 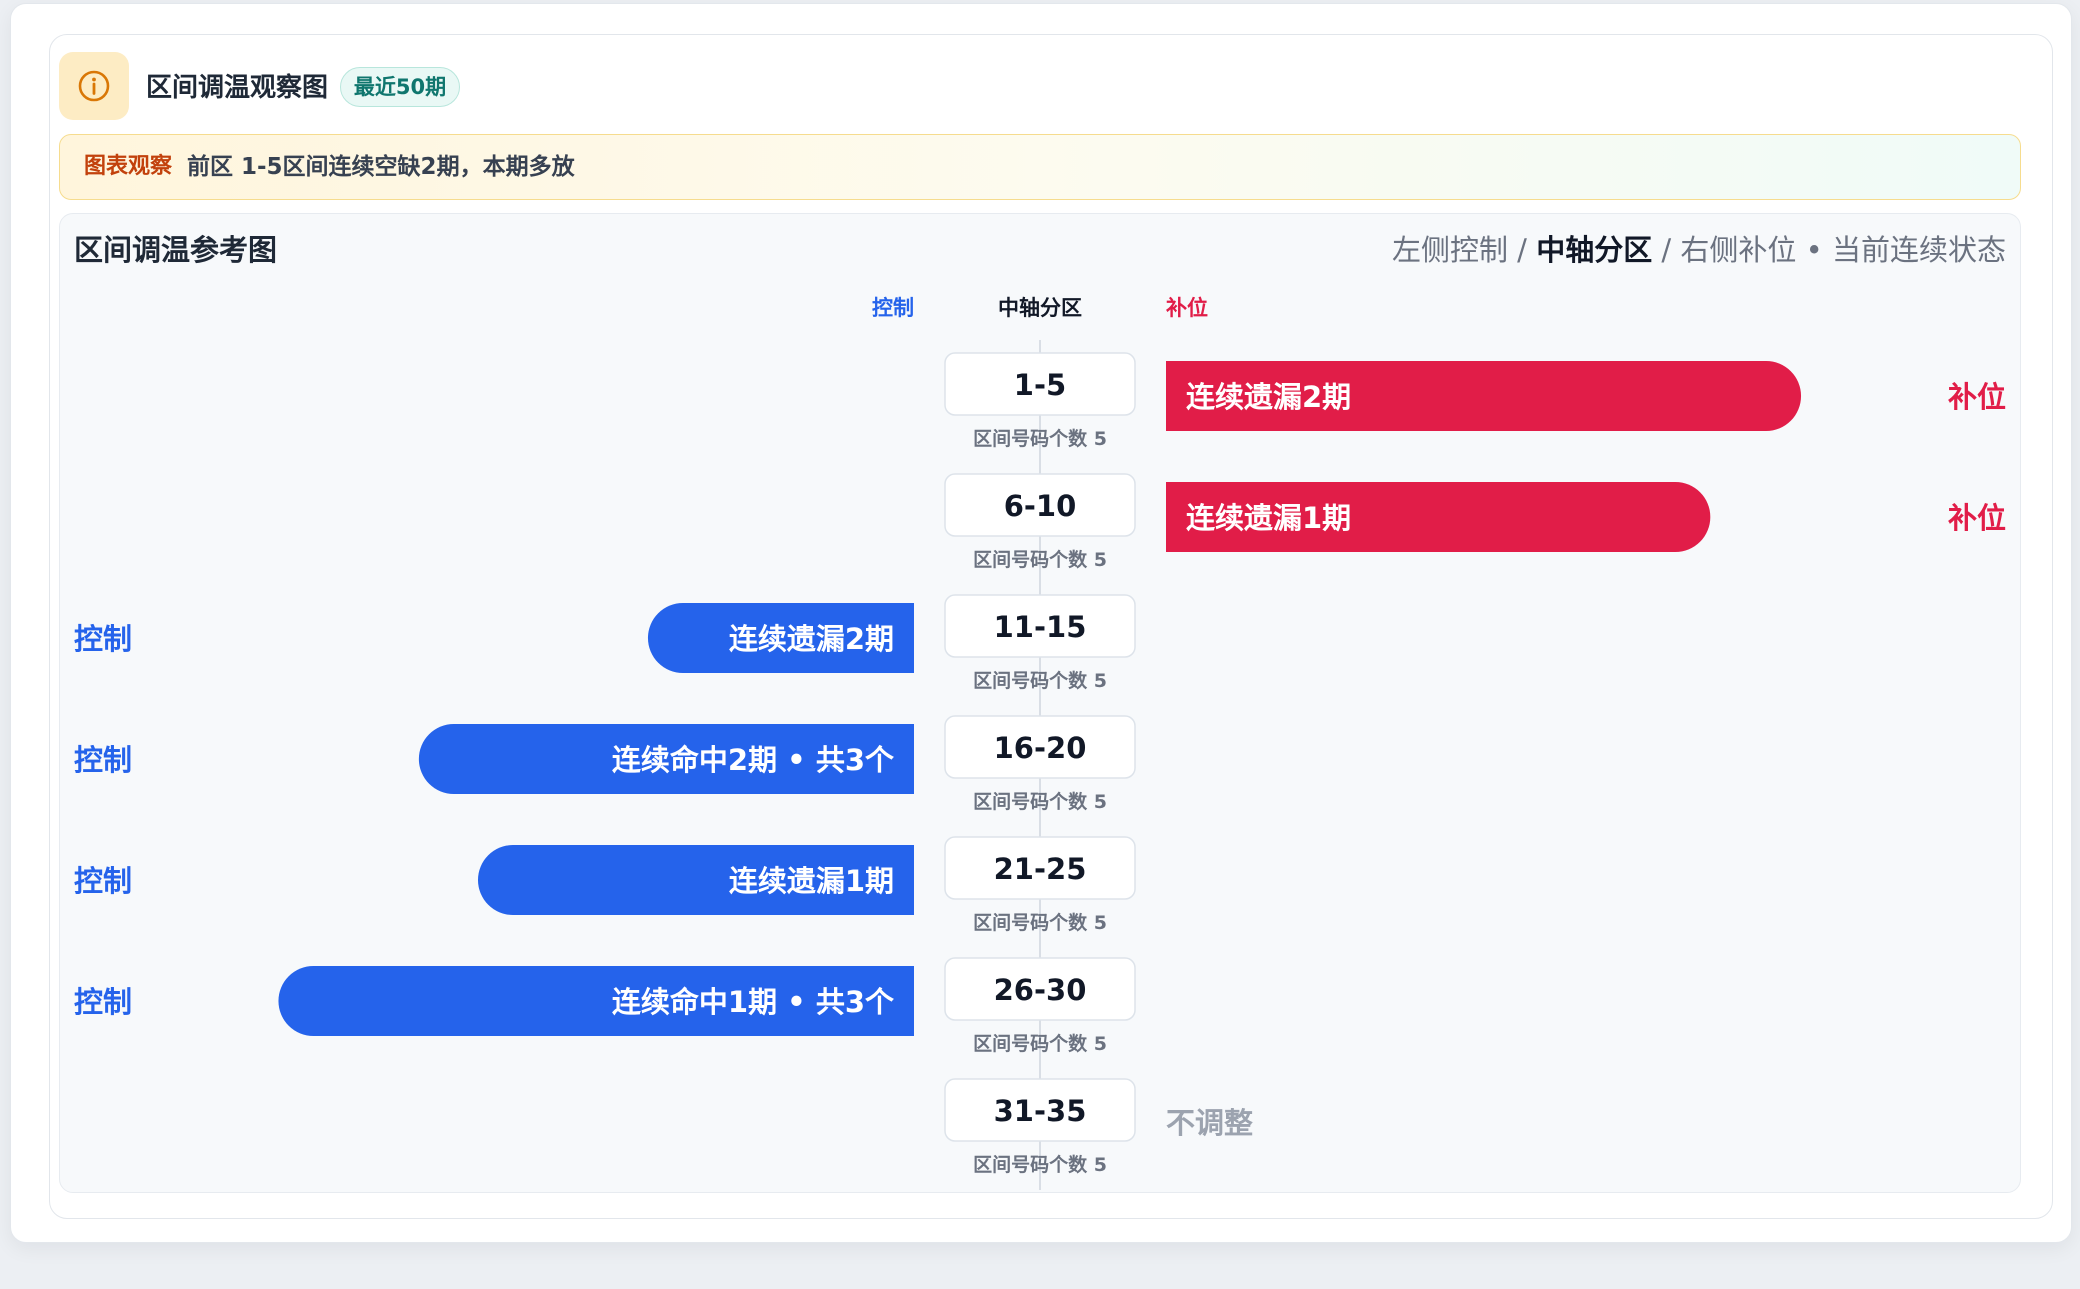 What do you see at coordinates (753, 760) in the screenshot?
I see `bar-label: 连续命中2期 • 共3个` at bounding box center [753, 760].